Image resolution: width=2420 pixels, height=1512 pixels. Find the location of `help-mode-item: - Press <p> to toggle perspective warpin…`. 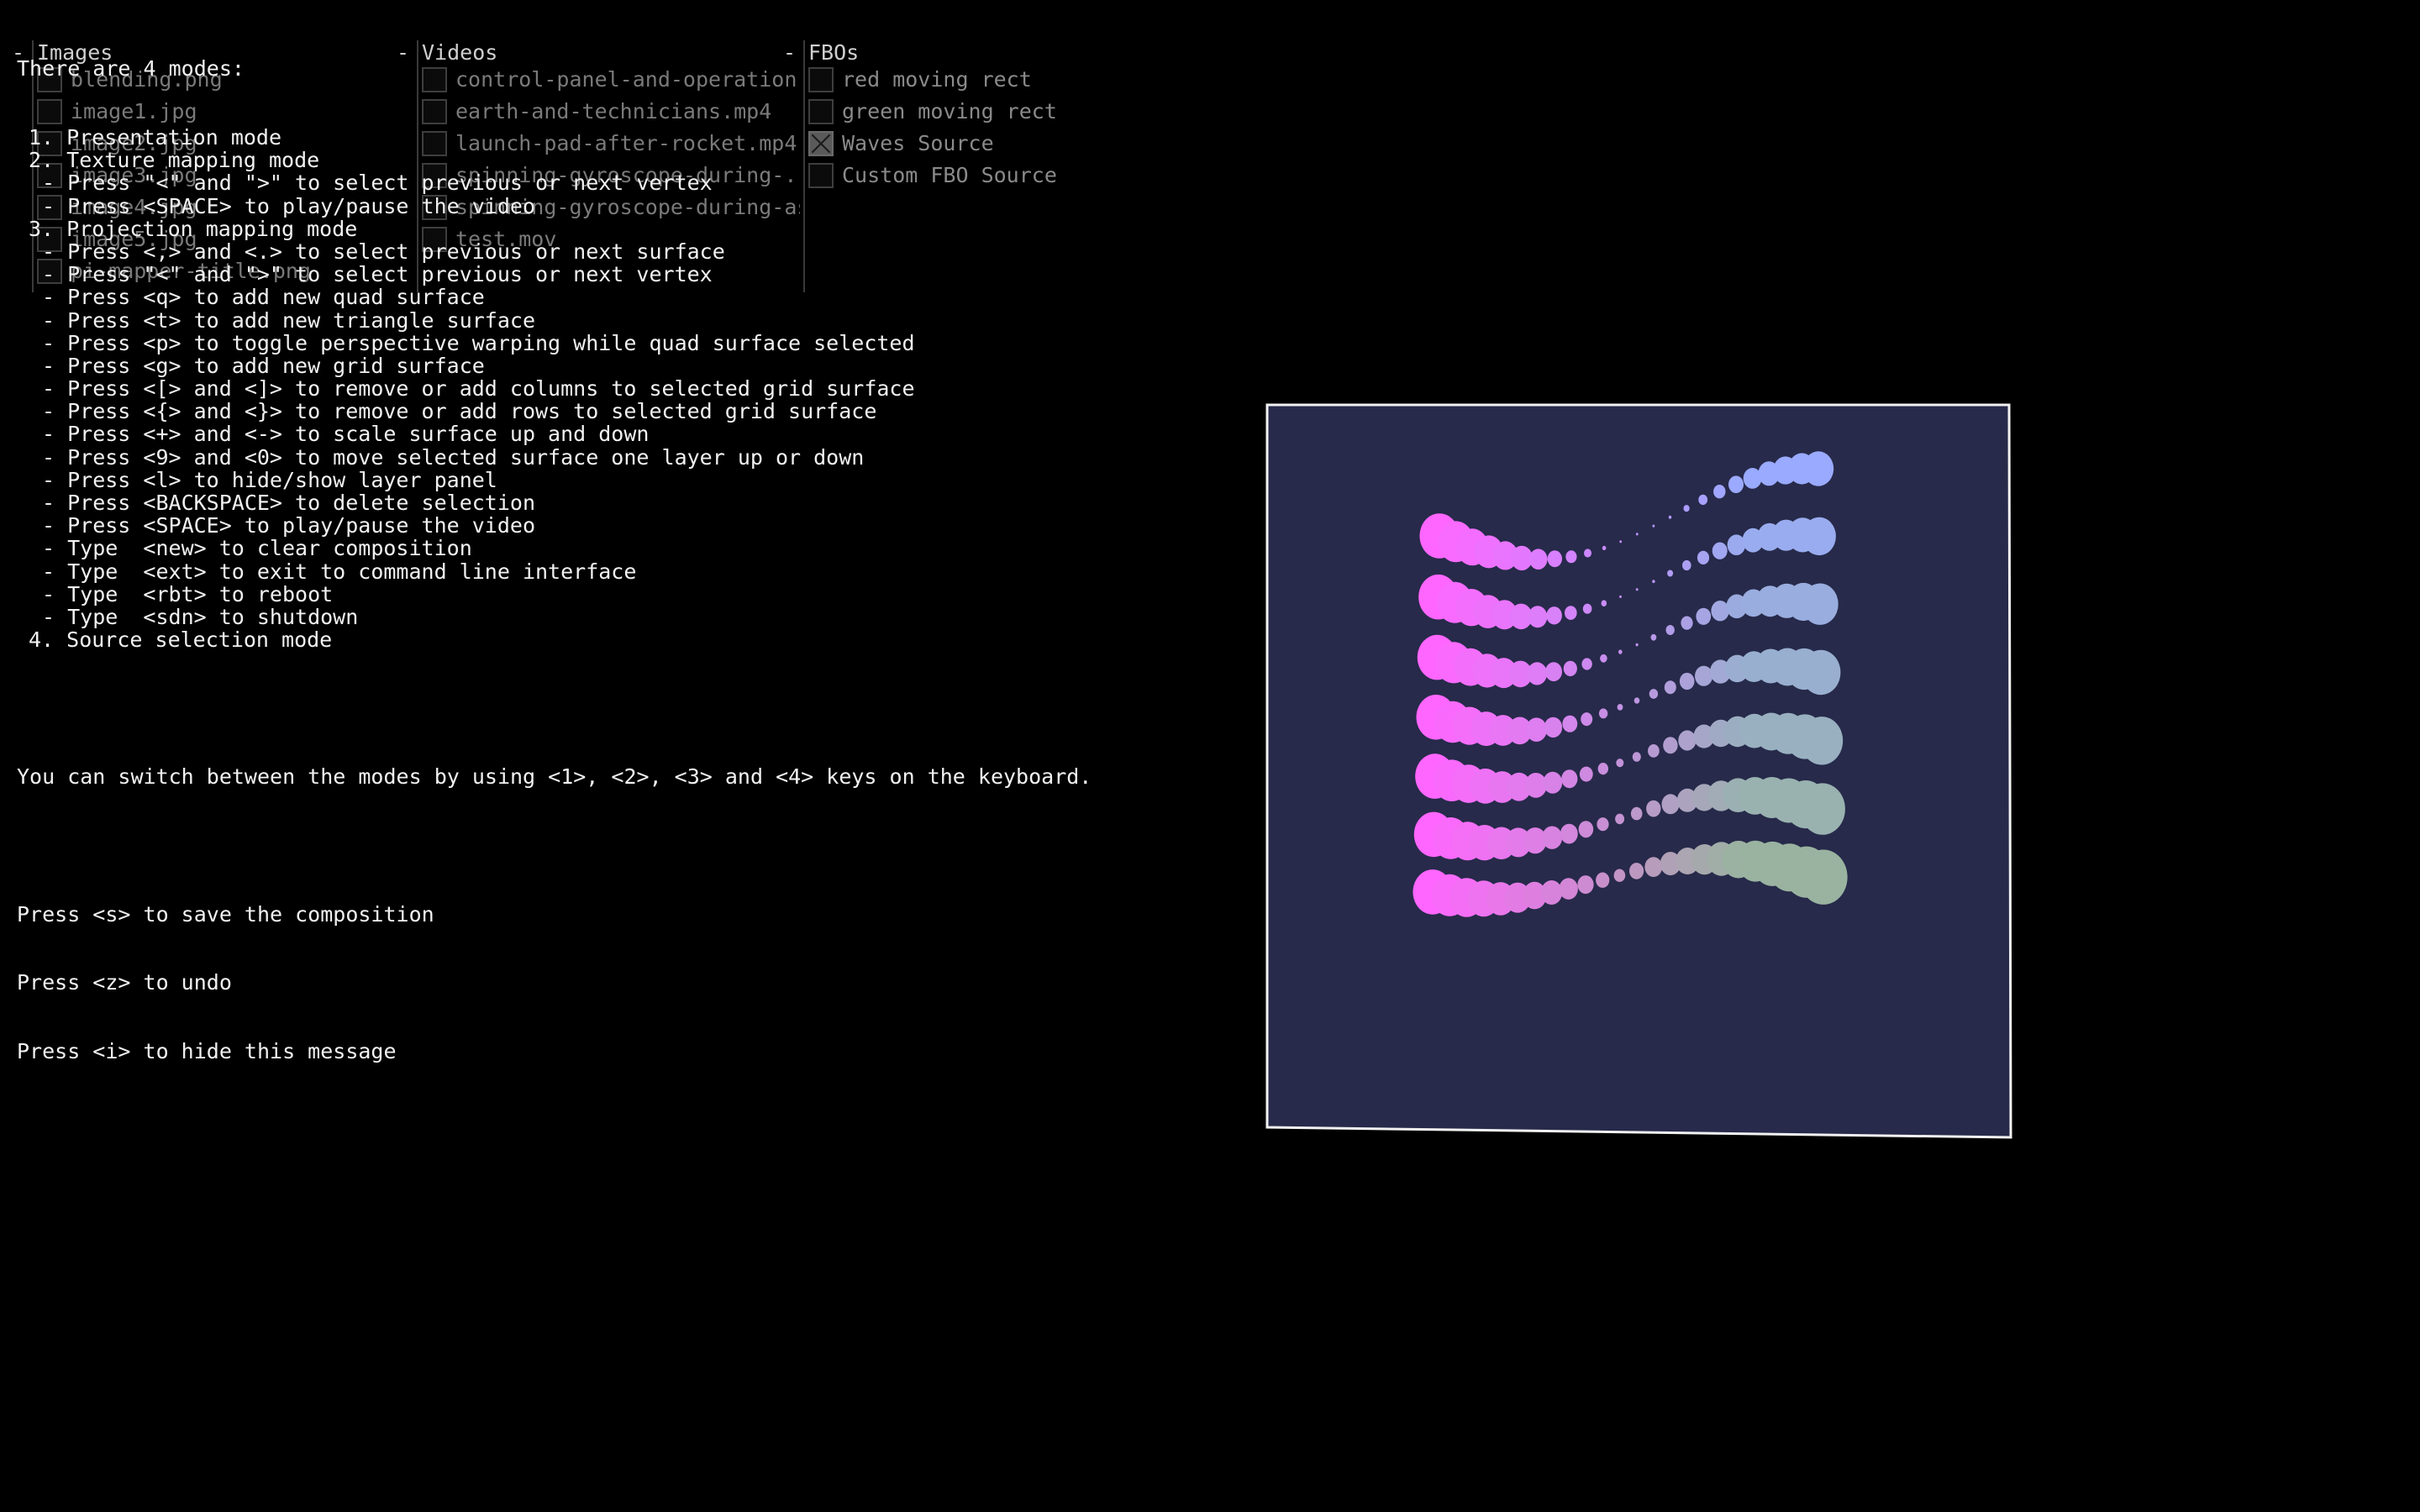

help-mode-item: - Press <p> to toggle perspective warpin… is located at coordinates (479, 342).